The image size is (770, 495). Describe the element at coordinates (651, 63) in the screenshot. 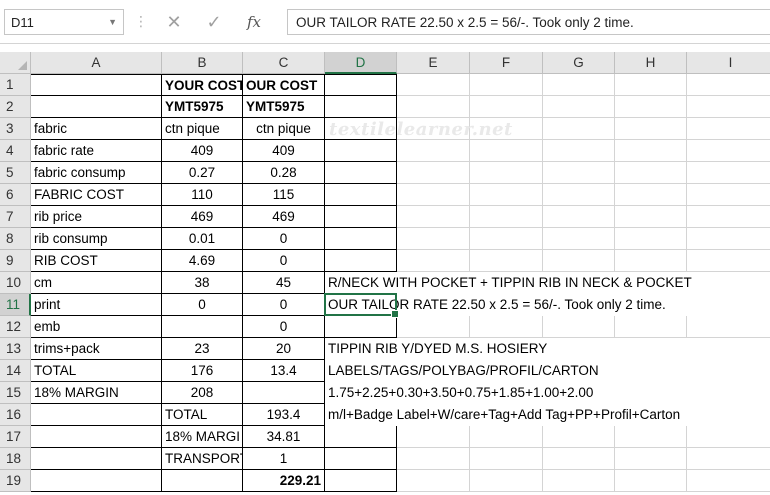

I see `column-header-h: H` at that location.